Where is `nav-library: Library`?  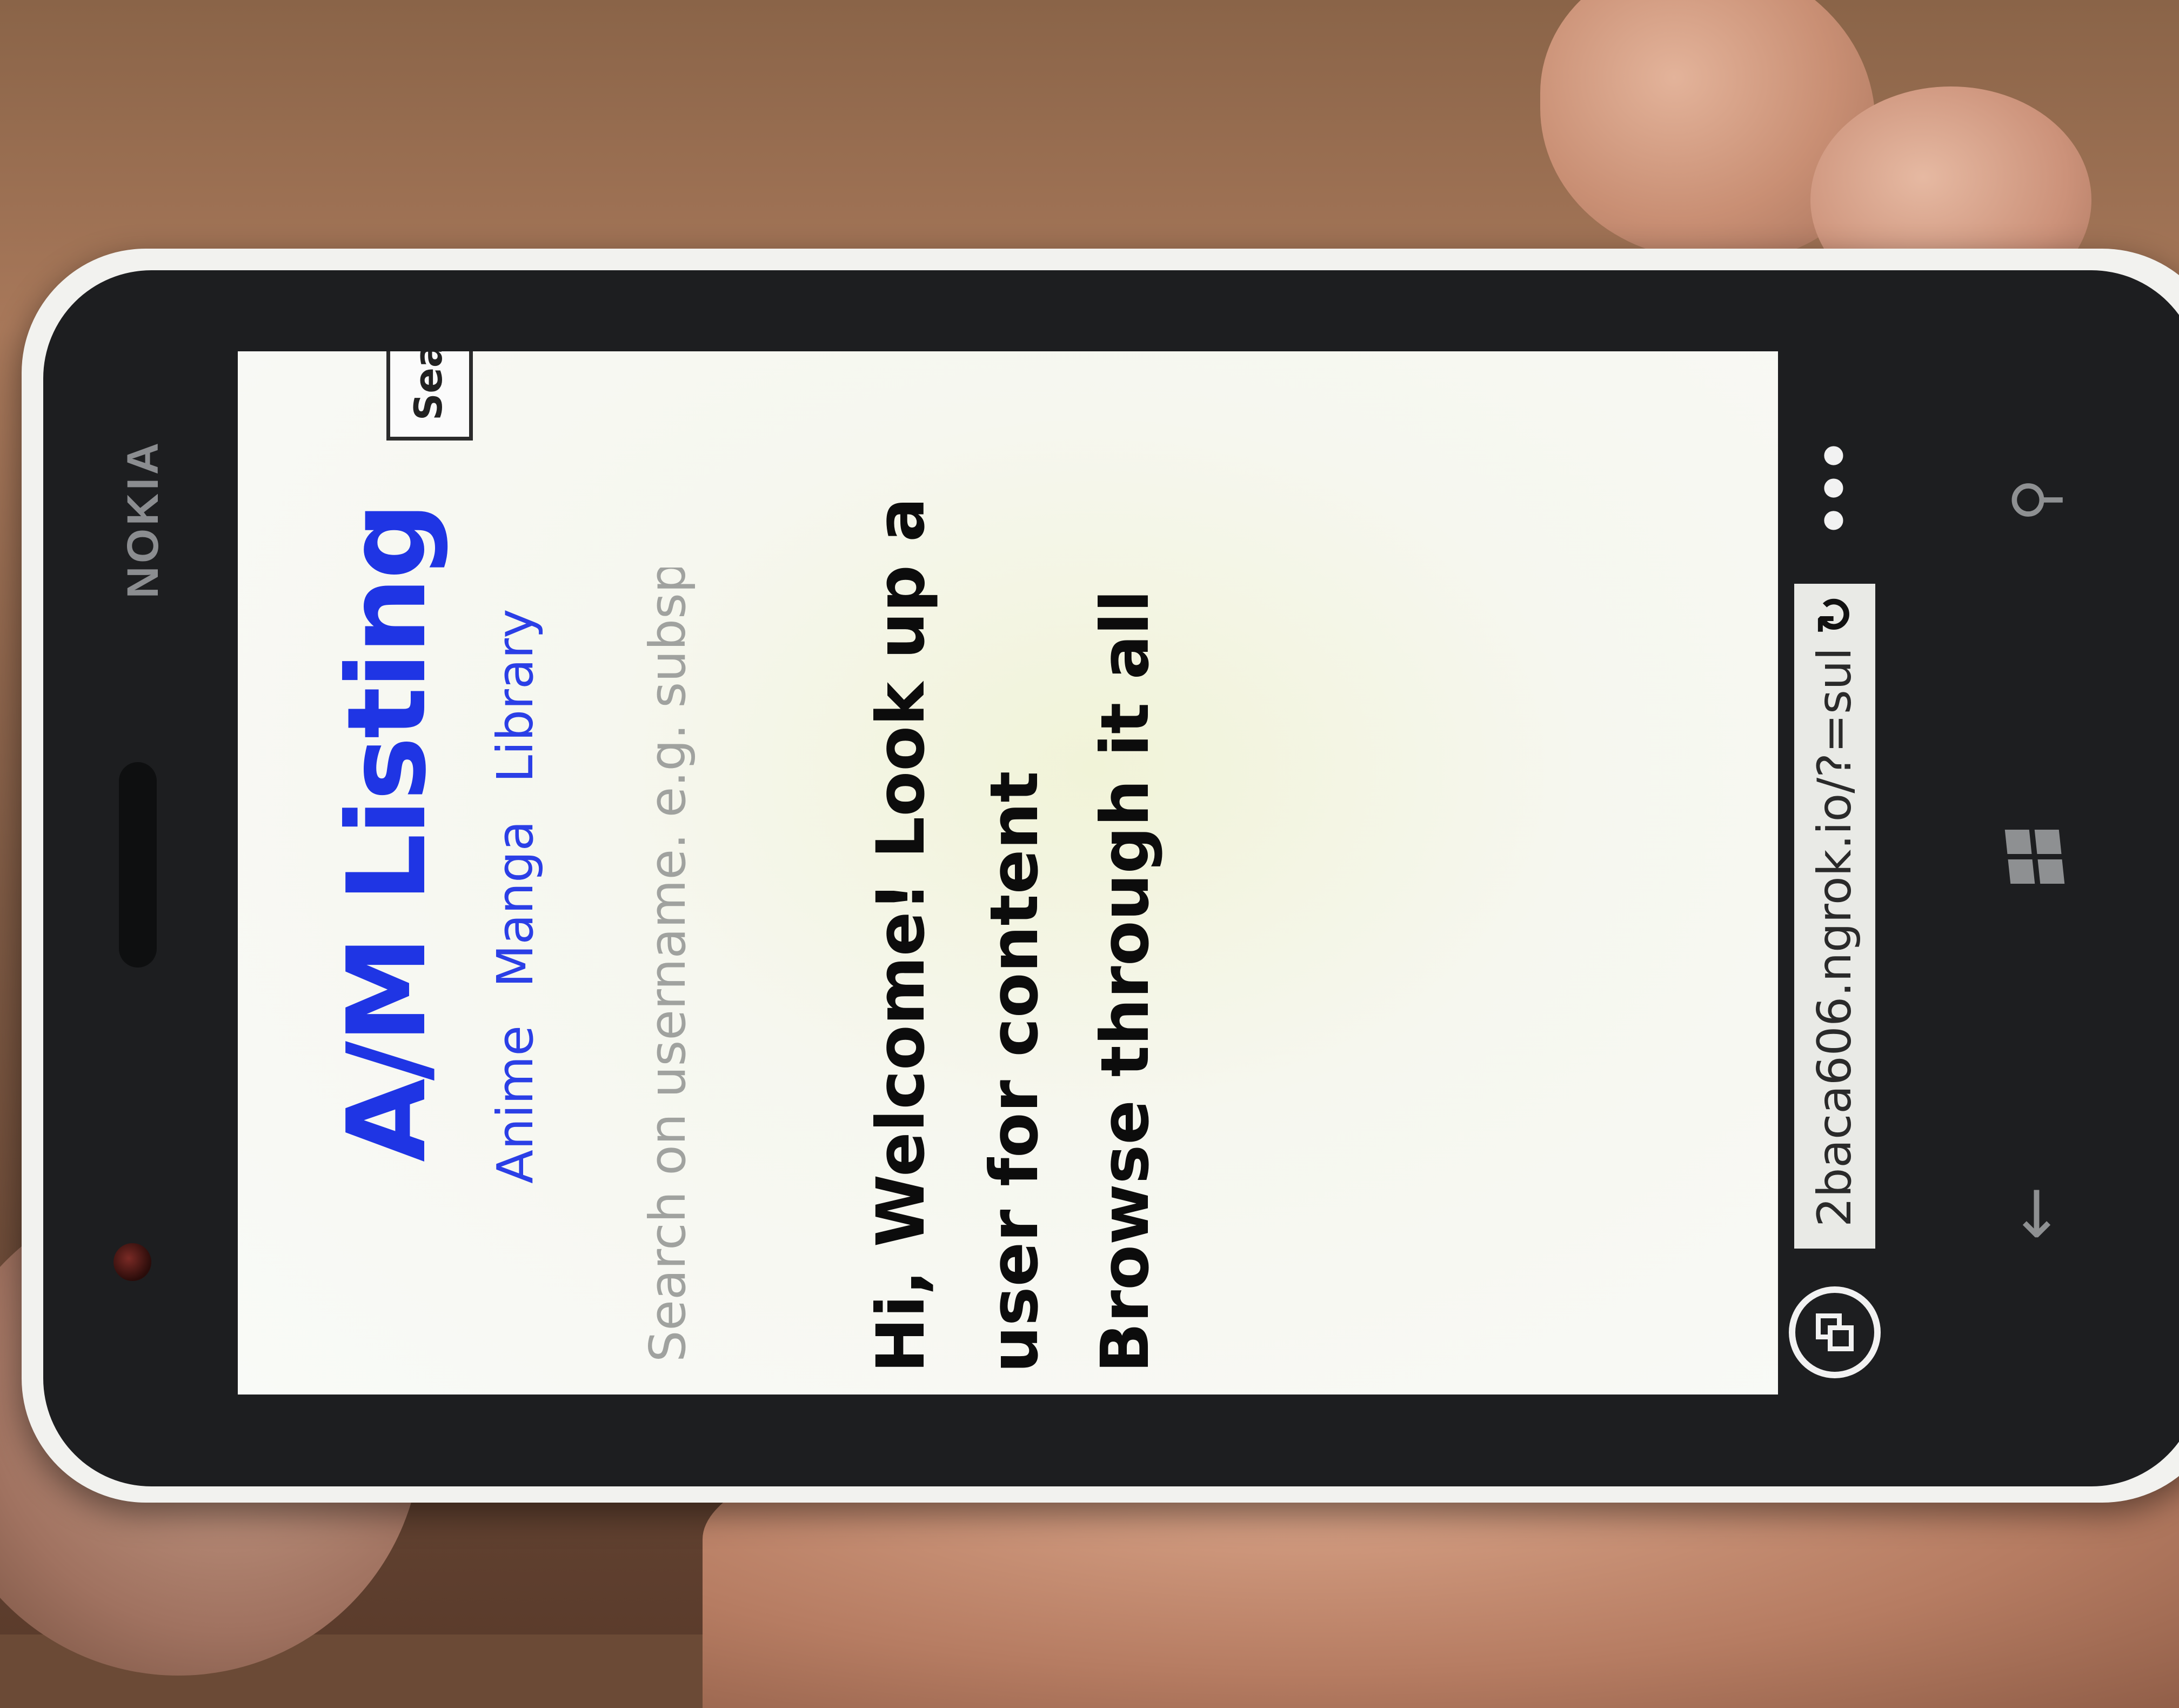 nav-library: Library is located at coordinates (515, 696).